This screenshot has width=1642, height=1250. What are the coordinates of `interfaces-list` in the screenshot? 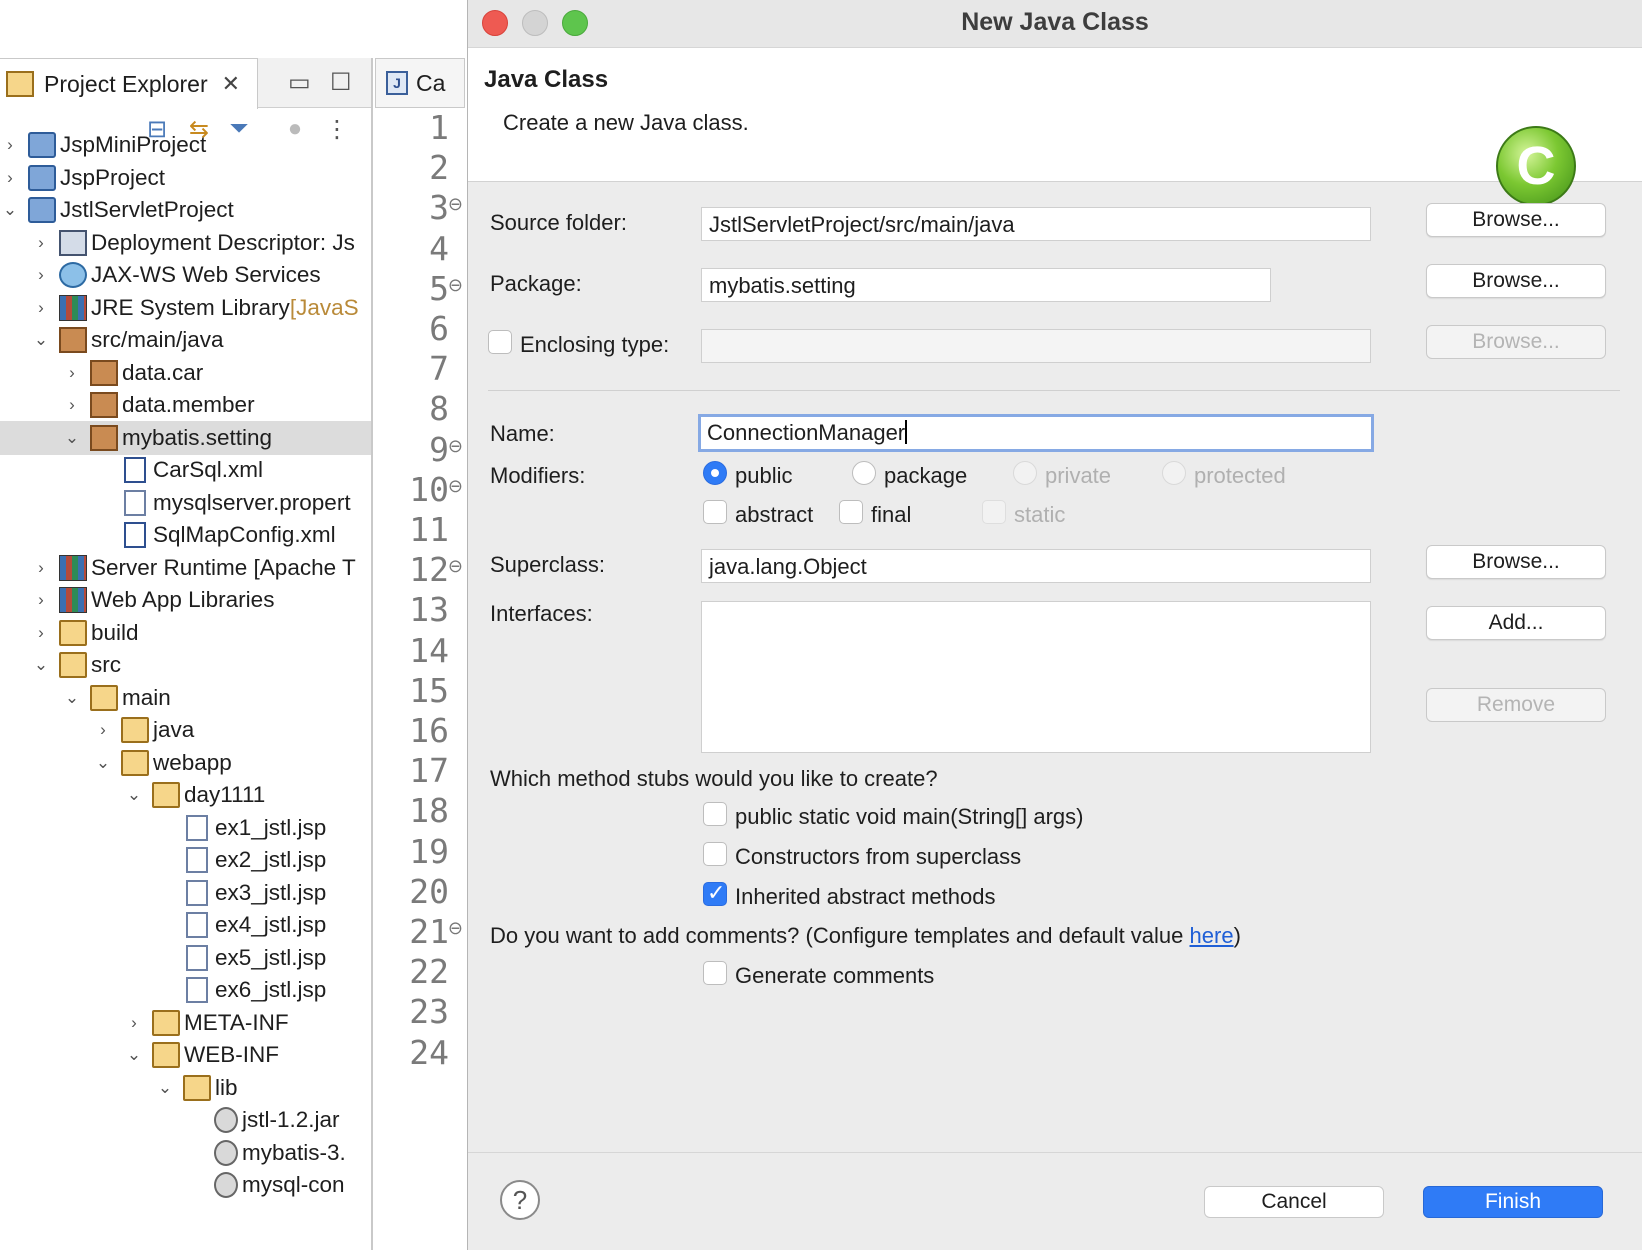 It's located at (1036, 677).